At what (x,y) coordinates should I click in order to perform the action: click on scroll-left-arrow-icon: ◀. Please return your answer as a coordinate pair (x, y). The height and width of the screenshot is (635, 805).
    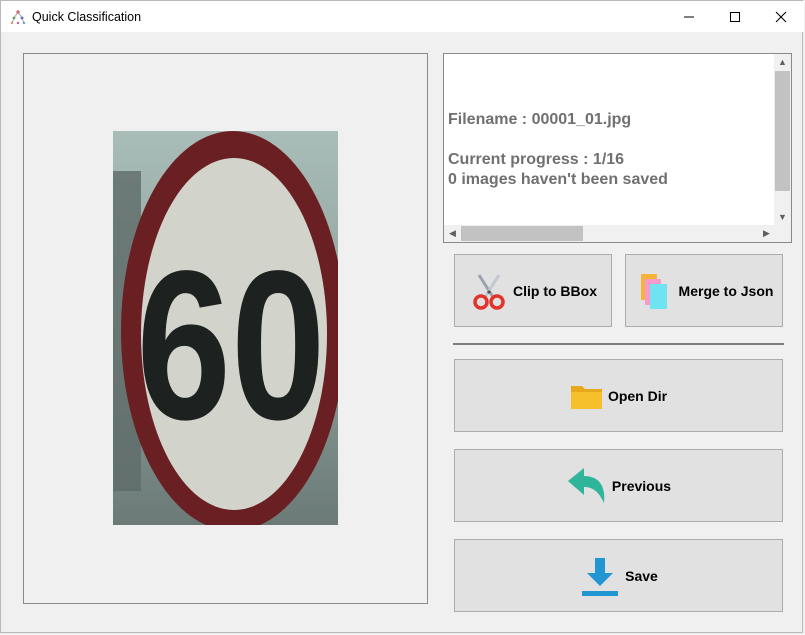
    Looking at the image, I should click on (452, 233).